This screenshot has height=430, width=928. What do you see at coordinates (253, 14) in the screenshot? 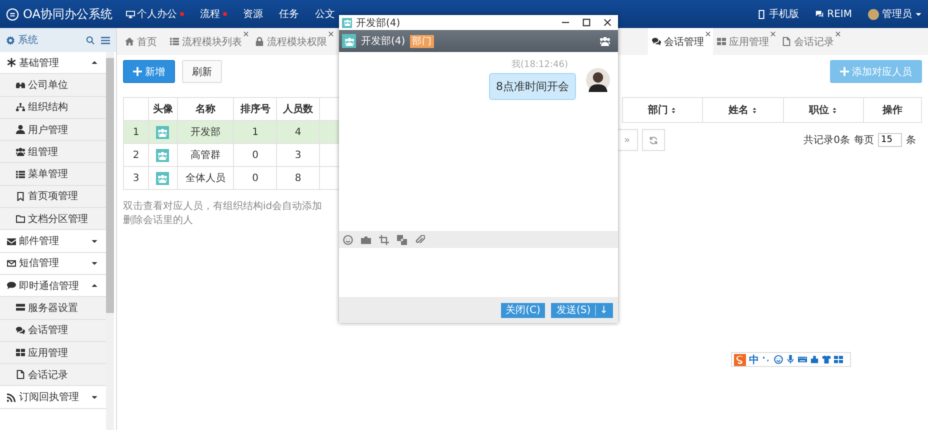
I see `nav-item: 资源` at bounding box center [253, 14].